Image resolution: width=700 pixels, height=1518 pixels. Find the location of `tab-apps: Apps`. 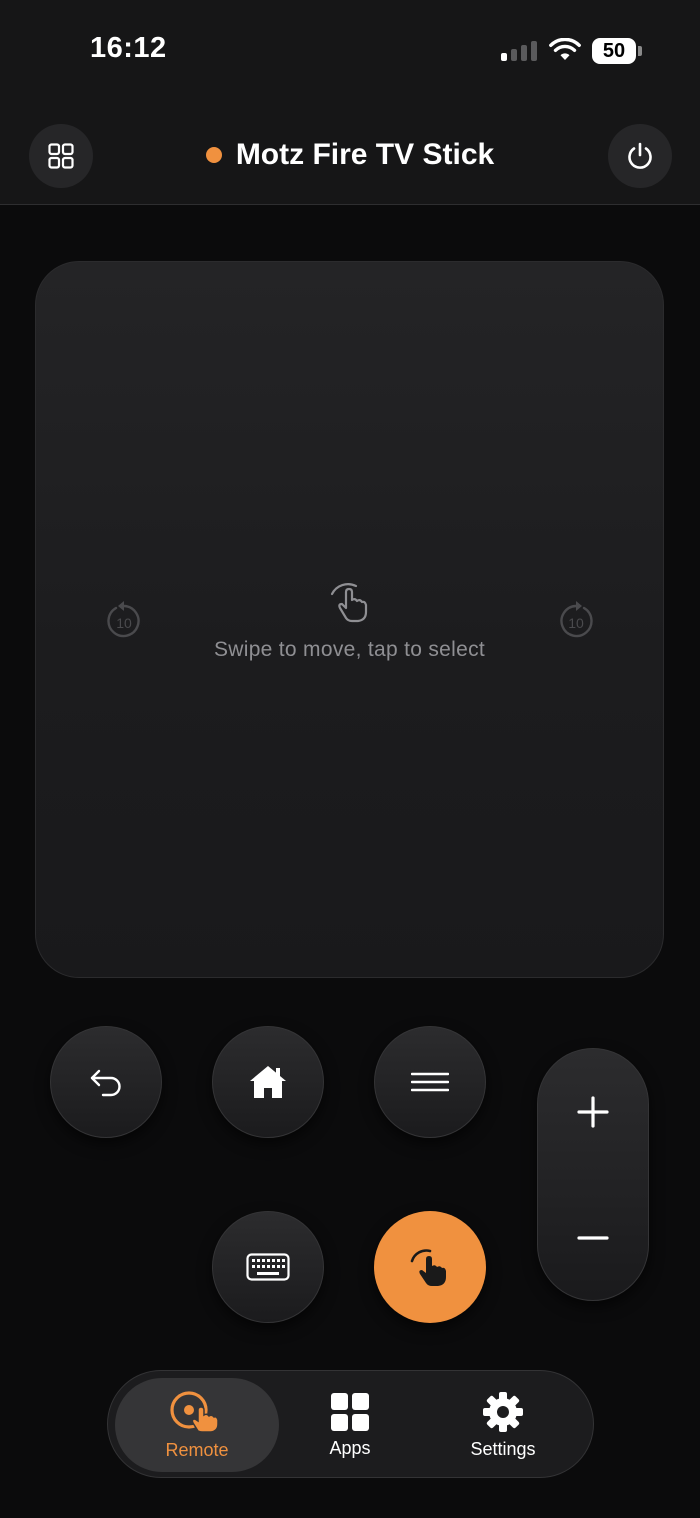

tab-apps: Apps is located at coordinates (350, 1425).